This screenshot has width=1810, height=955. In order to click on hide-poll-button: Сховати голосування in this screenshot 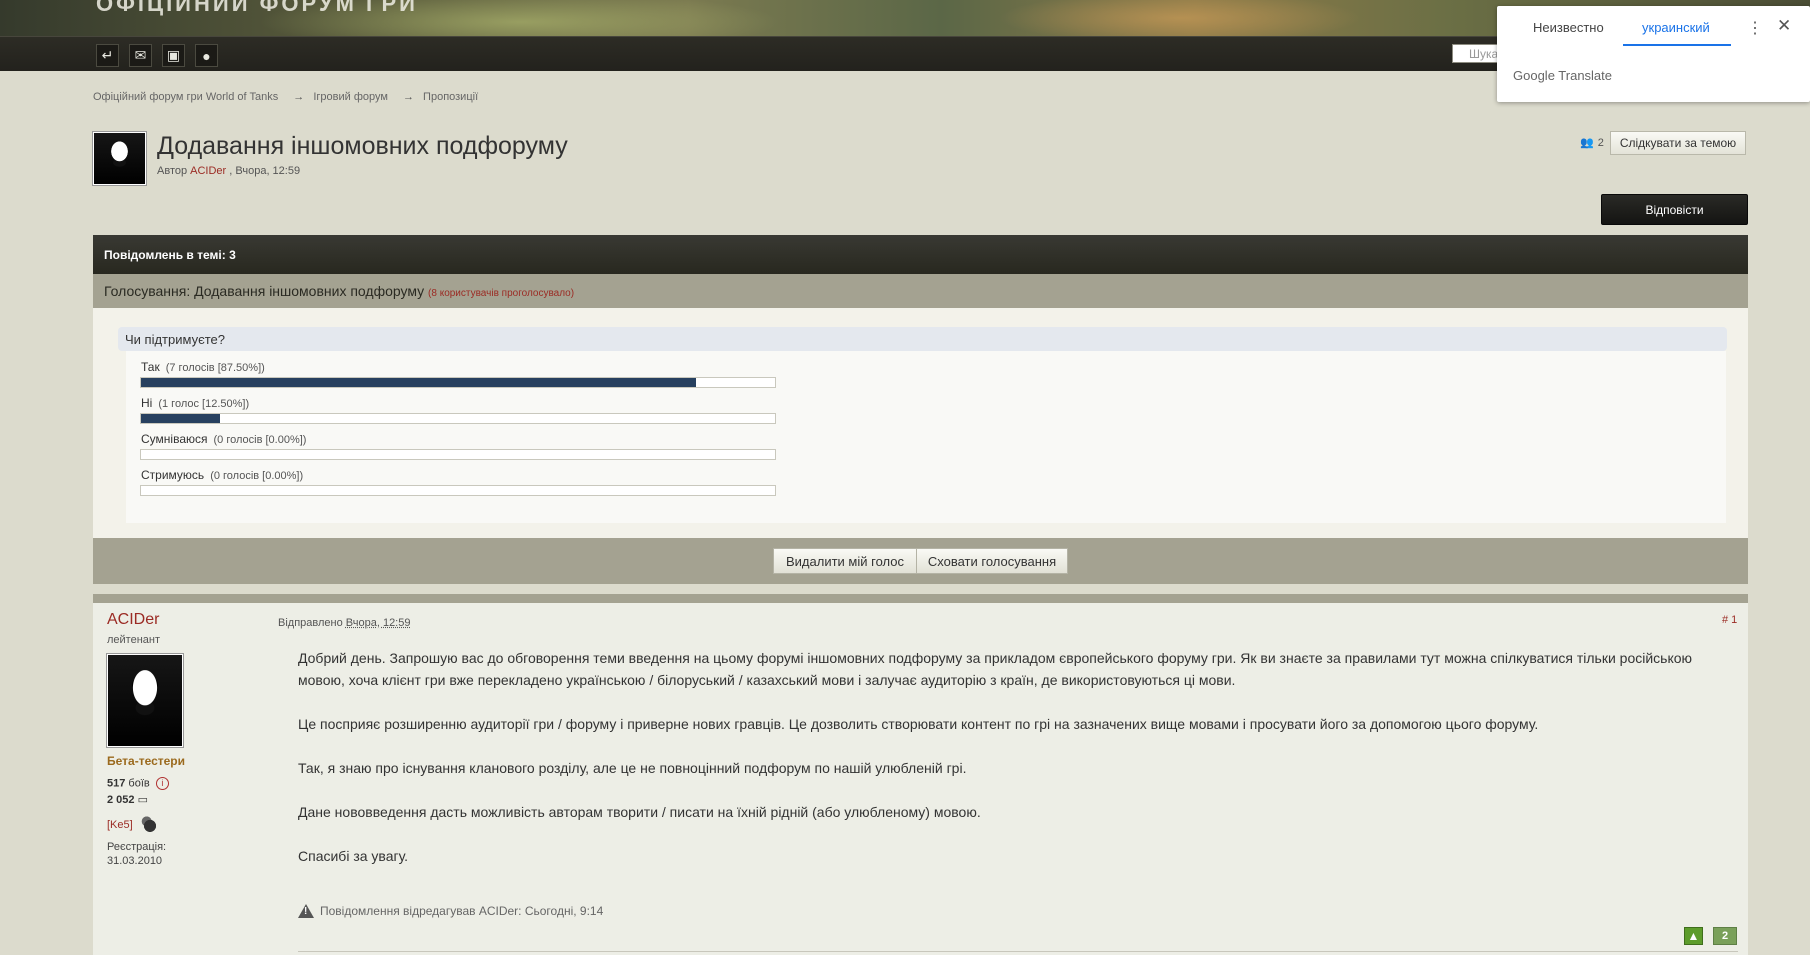, I will do `click(992, 561)`.